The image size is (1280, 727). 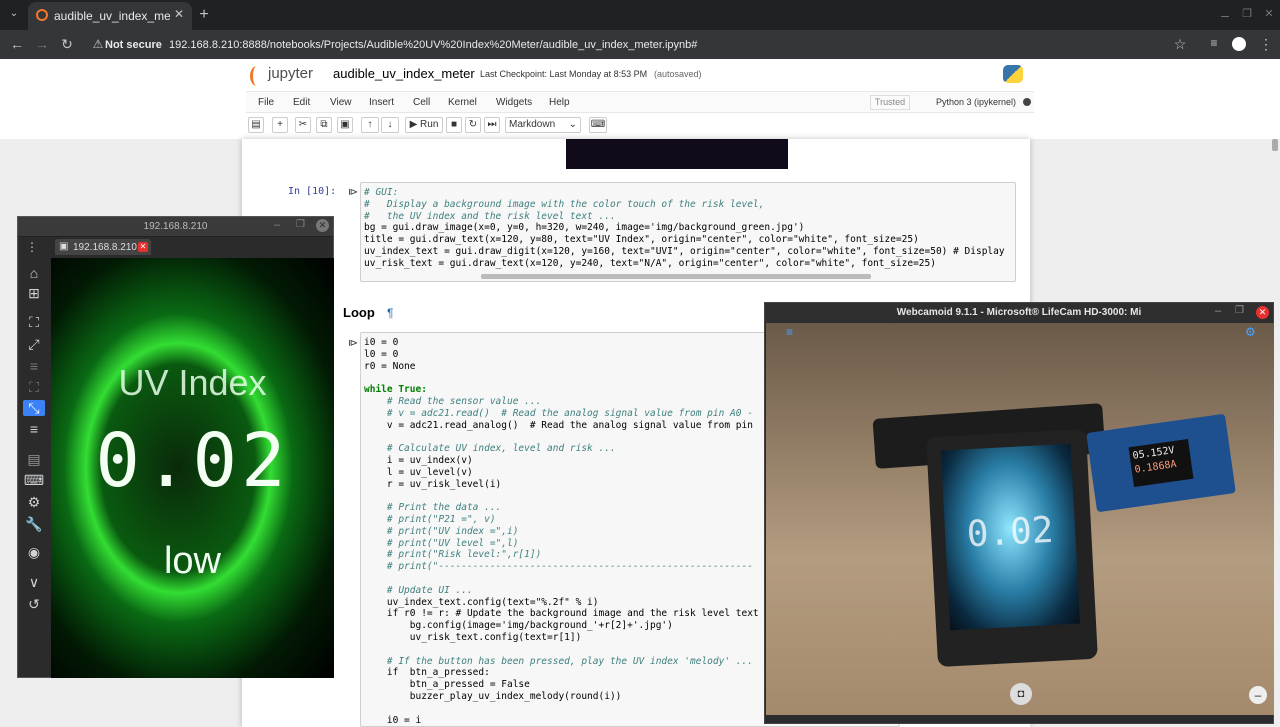 I want to click on keyboard-icon: ⌨, so click(x=34, y=480).